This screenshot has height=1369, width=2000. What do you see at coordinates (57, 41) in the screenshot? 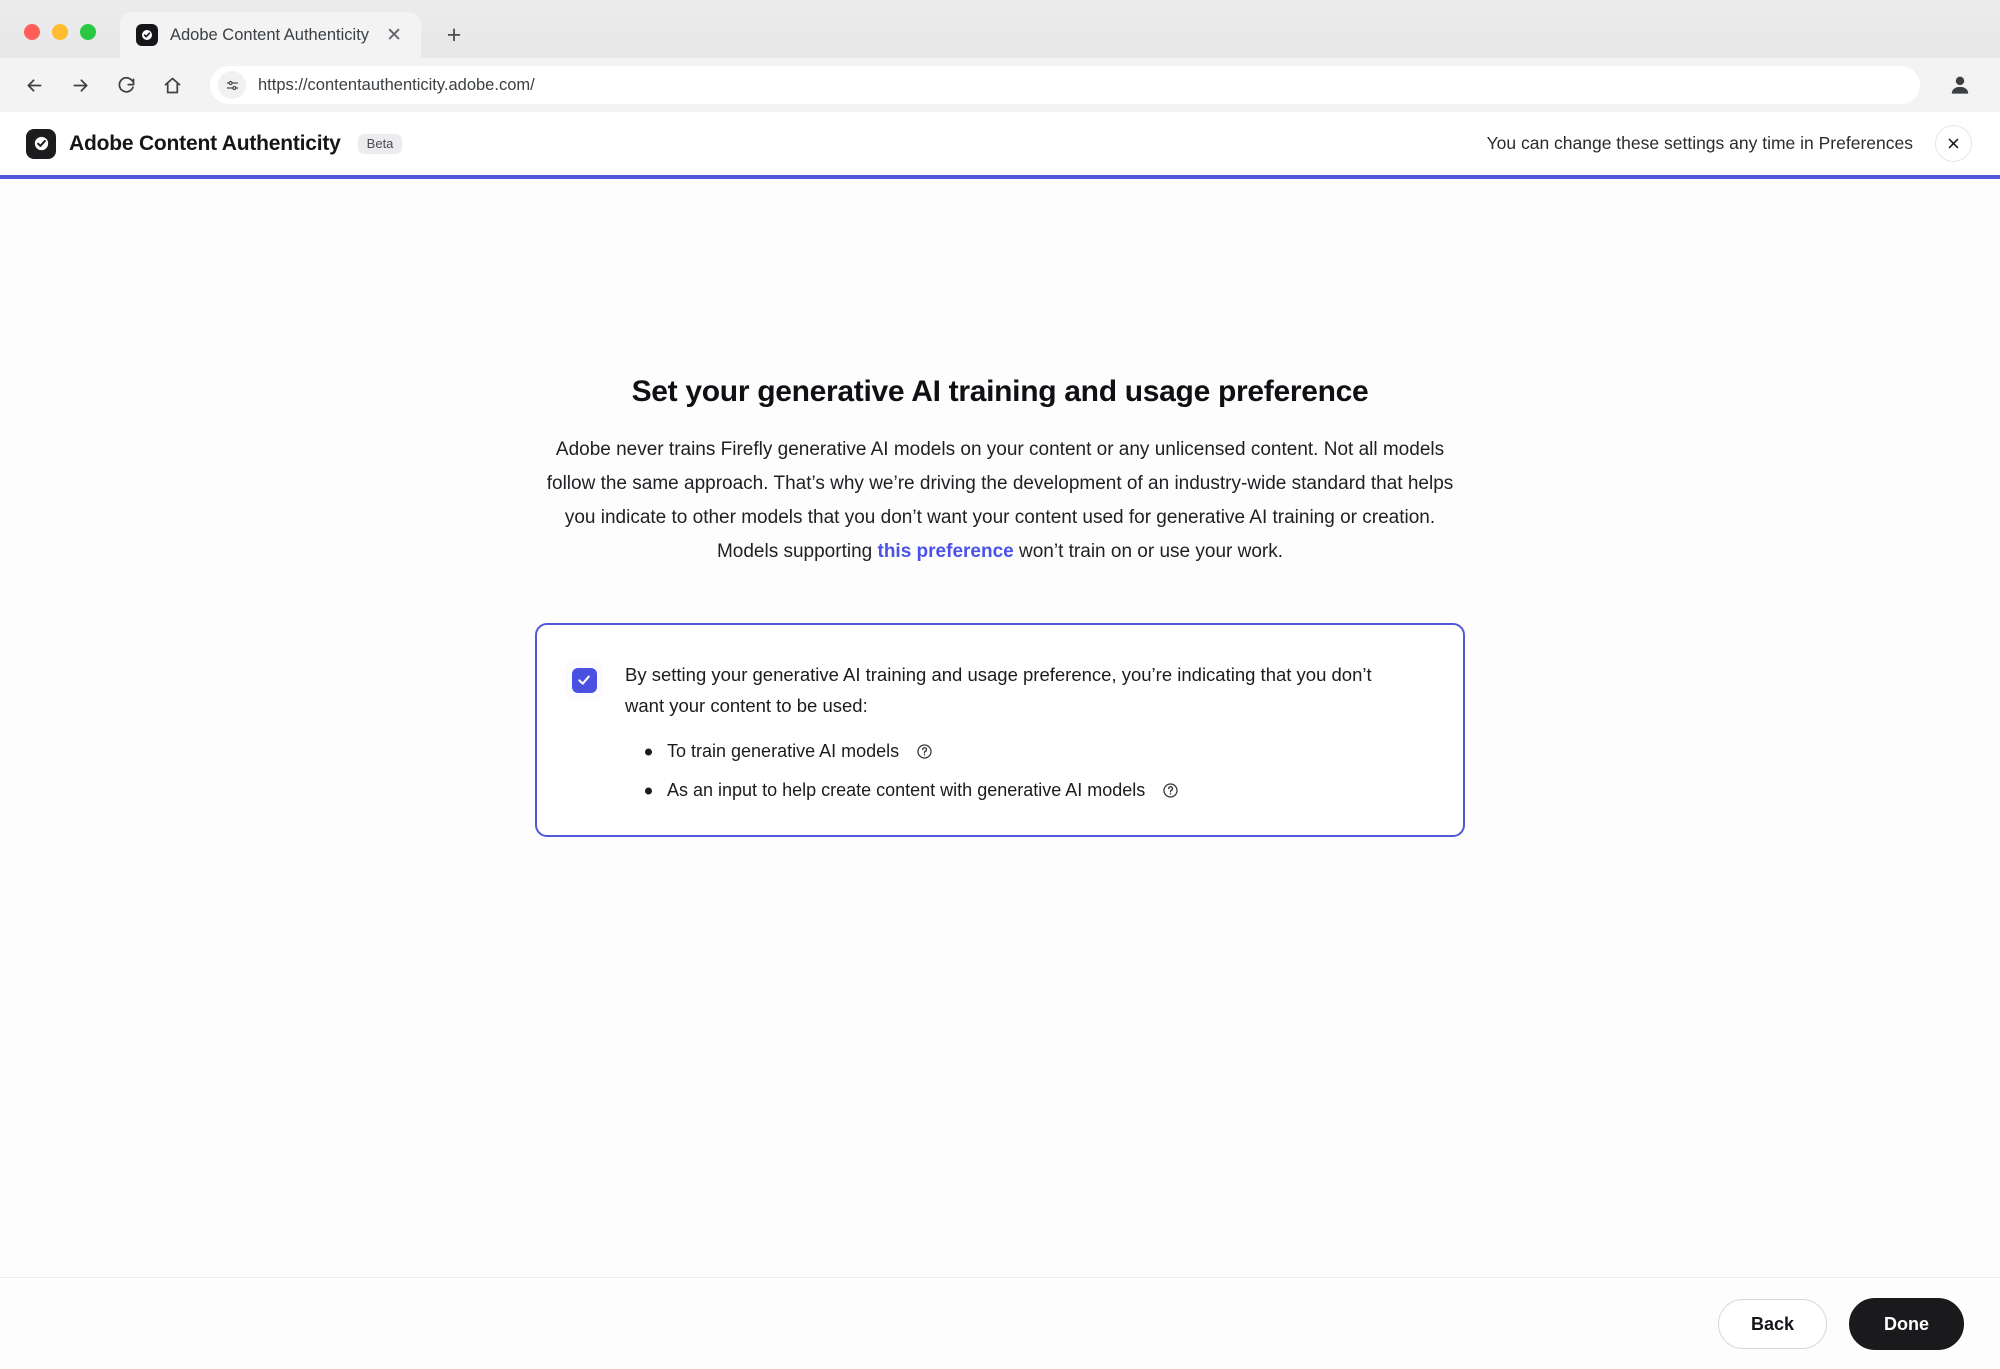
I see `window-traffic-lights` at bounding box center [57, 41].